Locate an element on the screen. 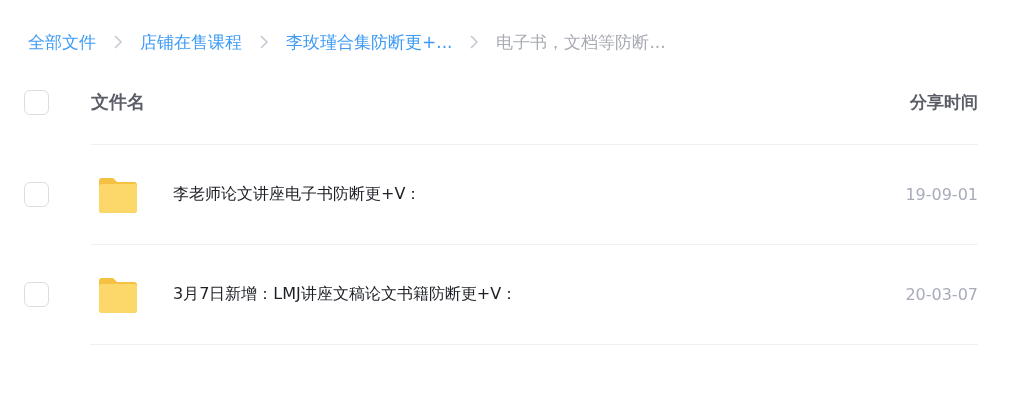 This screenshot has height=404, width=1024. file-name: 李老师论文讲座电子书防断更+V： is located at coordinates (539, 194).